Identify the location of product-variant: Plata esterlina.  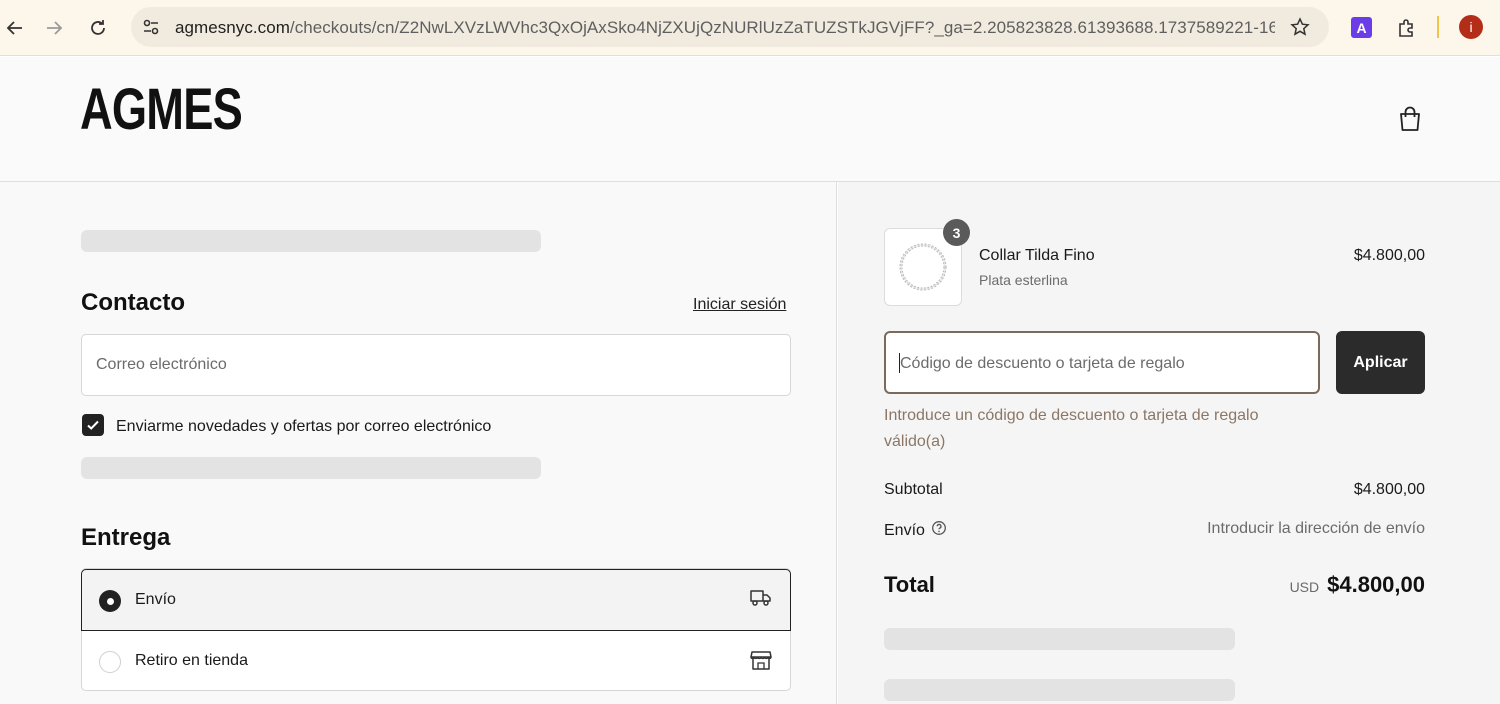
(1023, 280).